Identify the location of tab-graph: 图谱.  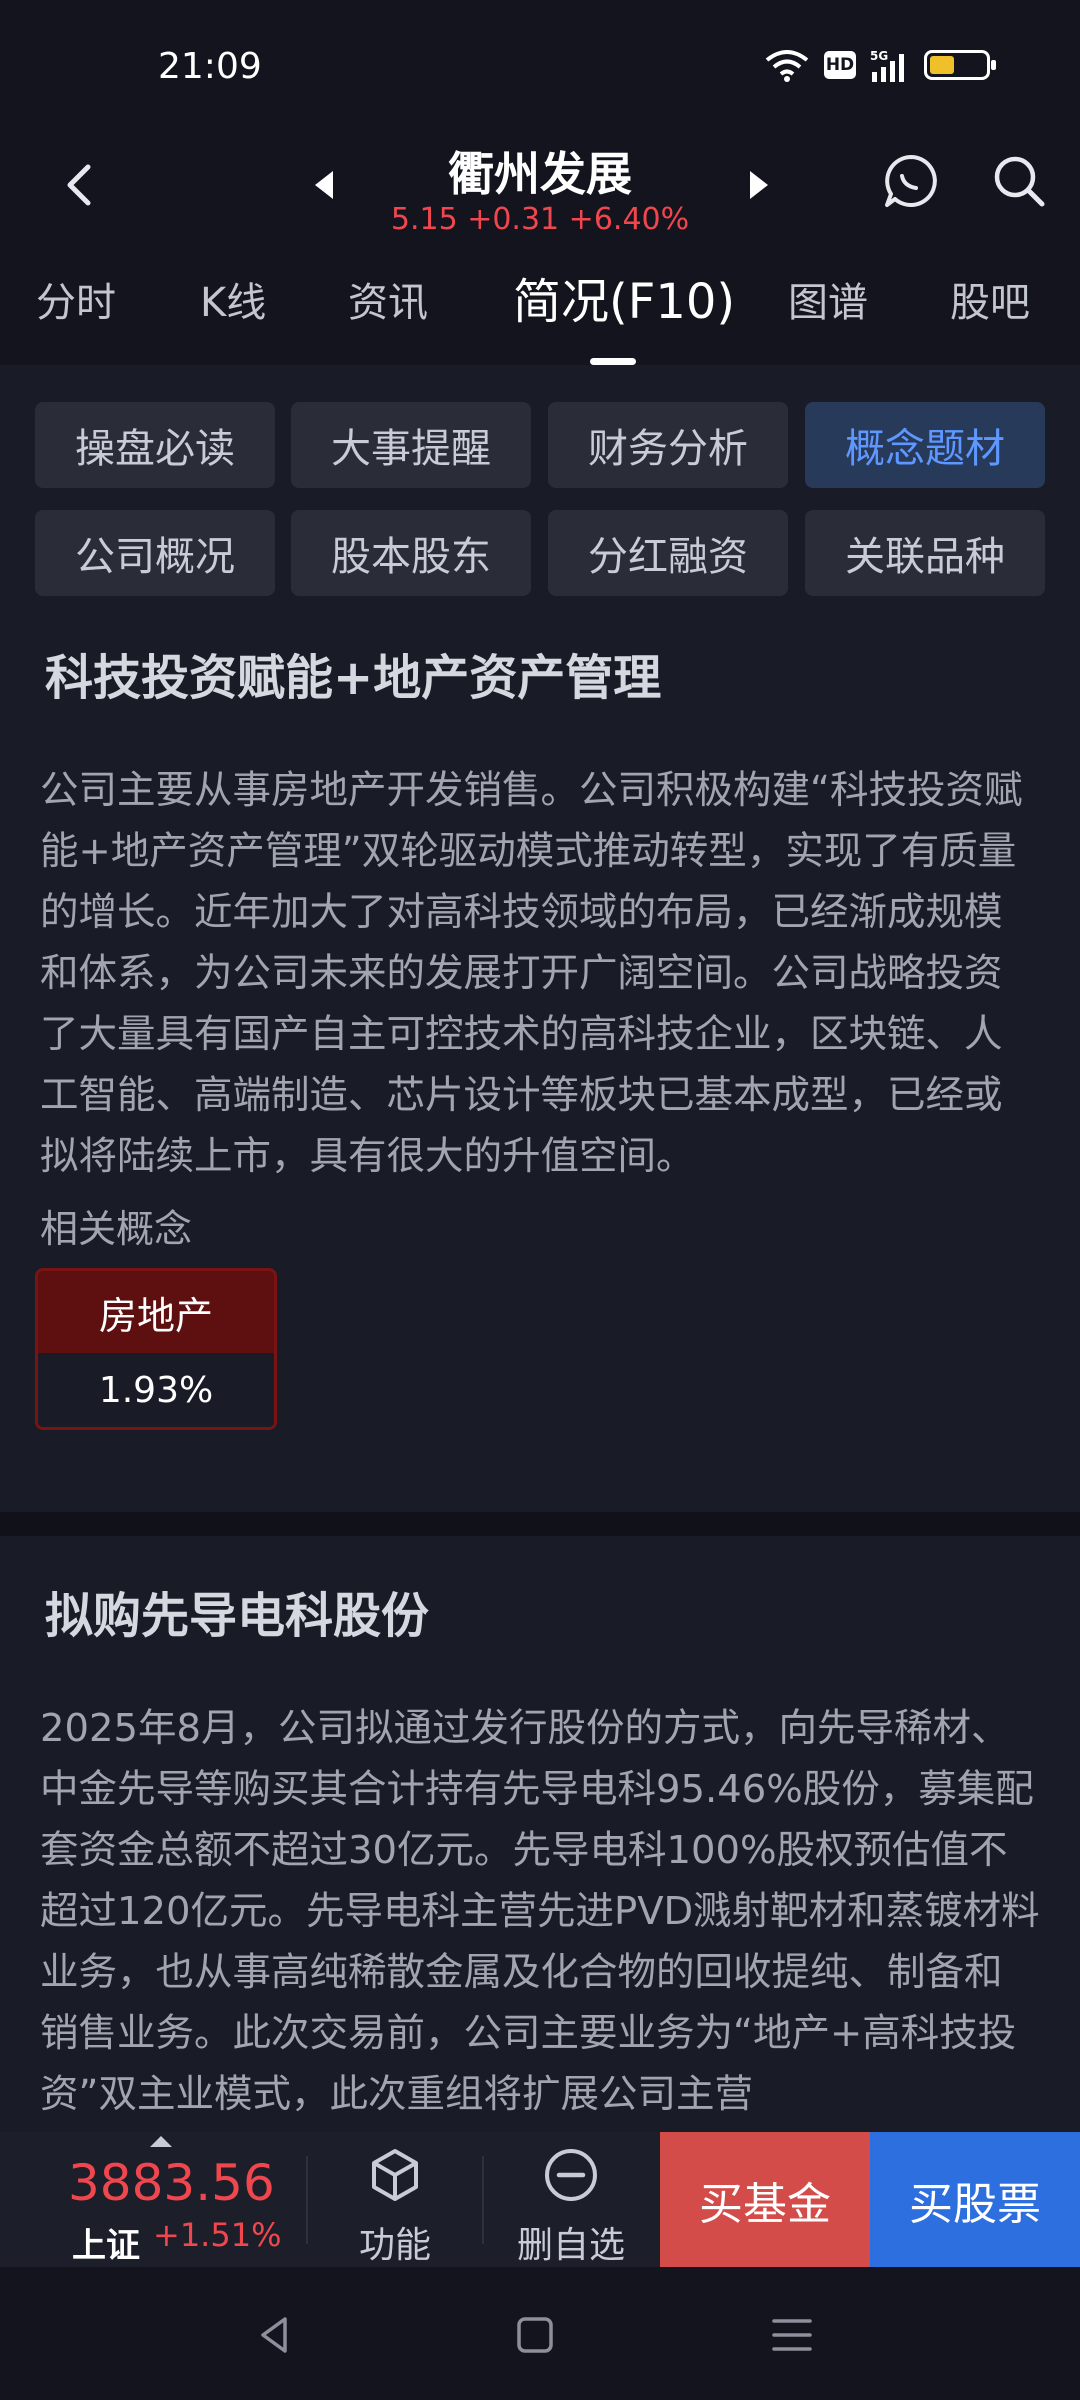
(828, 299).